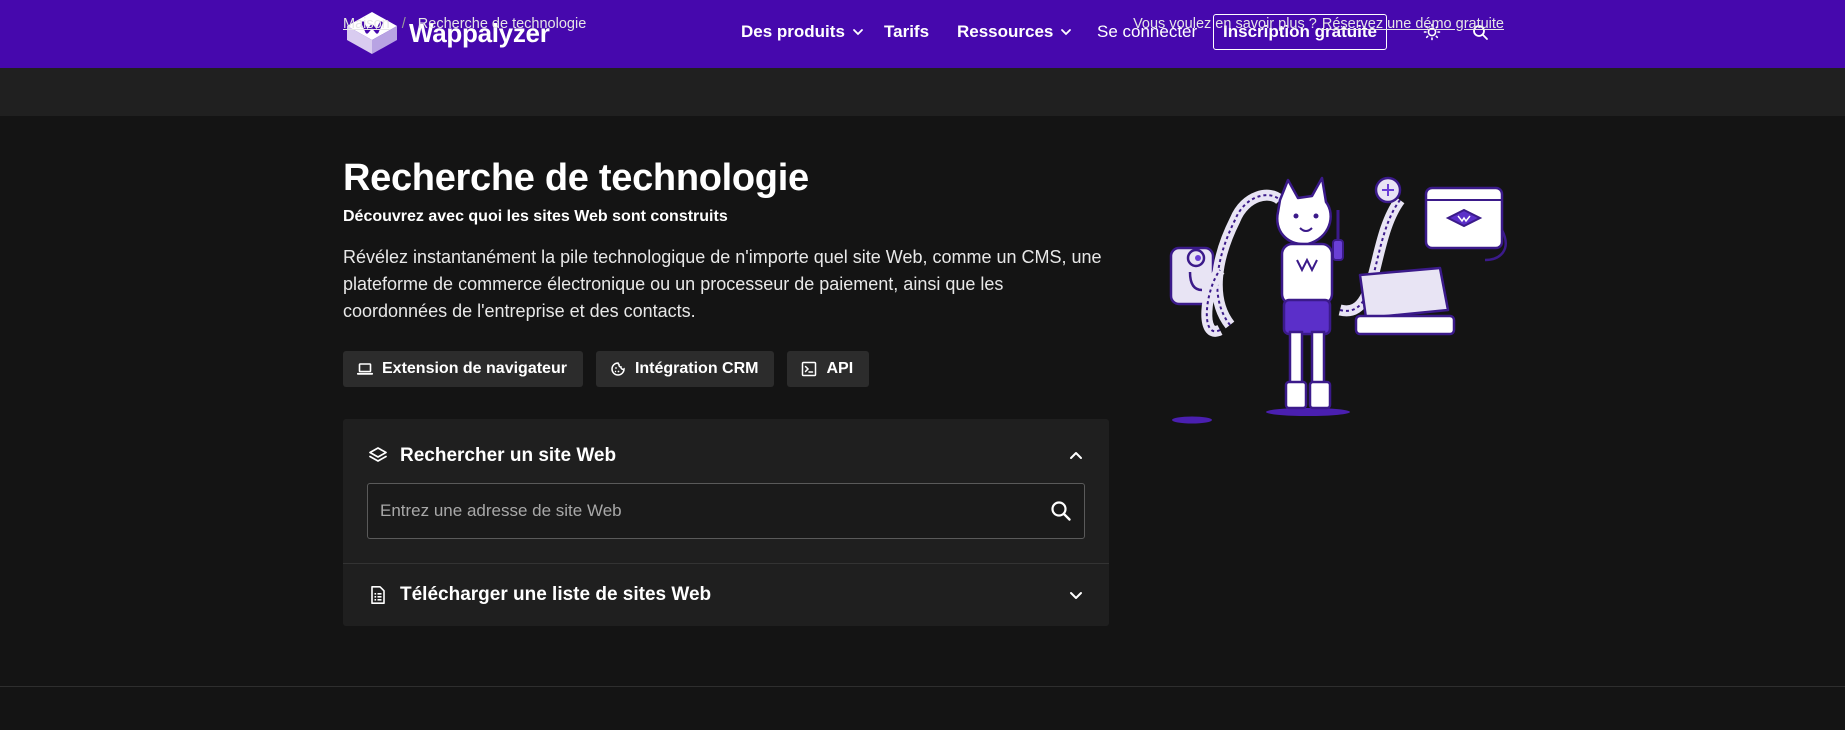 The image size is (1845, 730). I want to click on nav-products: Des produits, so click(803, 32).